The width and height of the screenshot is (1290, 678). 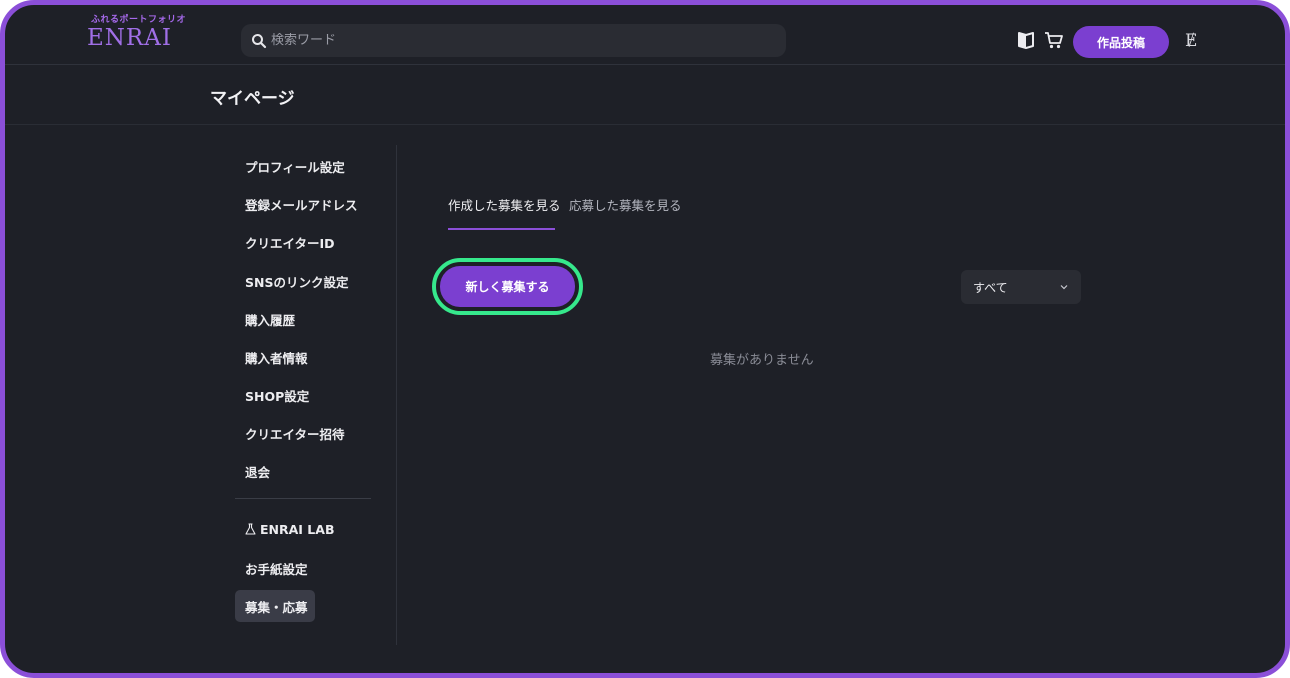 I want to click on logo: ENRAI, so click(x=129, y=38).